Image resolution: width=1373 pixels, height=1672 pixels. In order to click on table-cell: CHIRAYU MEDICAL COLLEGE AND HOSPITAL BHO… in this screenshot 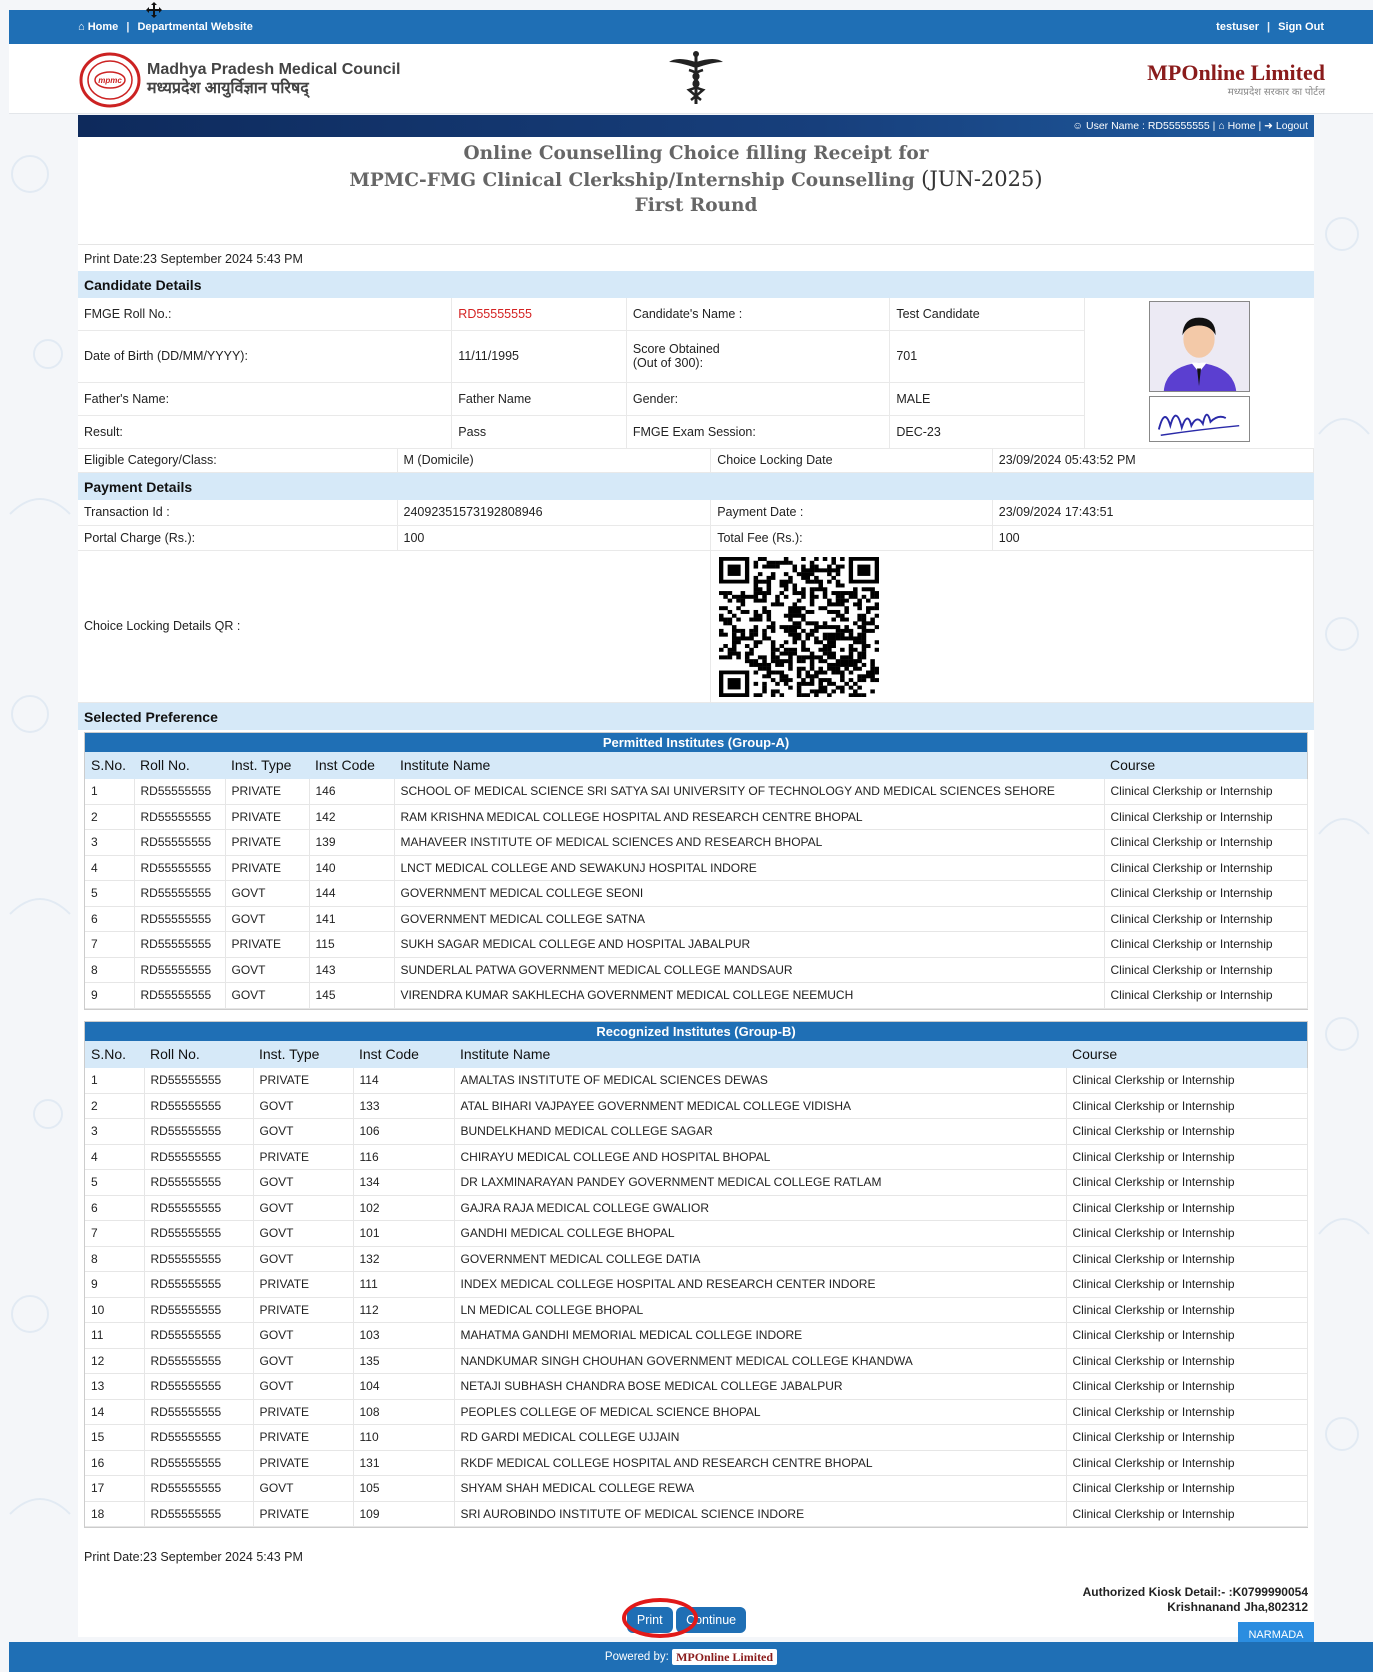, I will do `click(760, 1157)`.